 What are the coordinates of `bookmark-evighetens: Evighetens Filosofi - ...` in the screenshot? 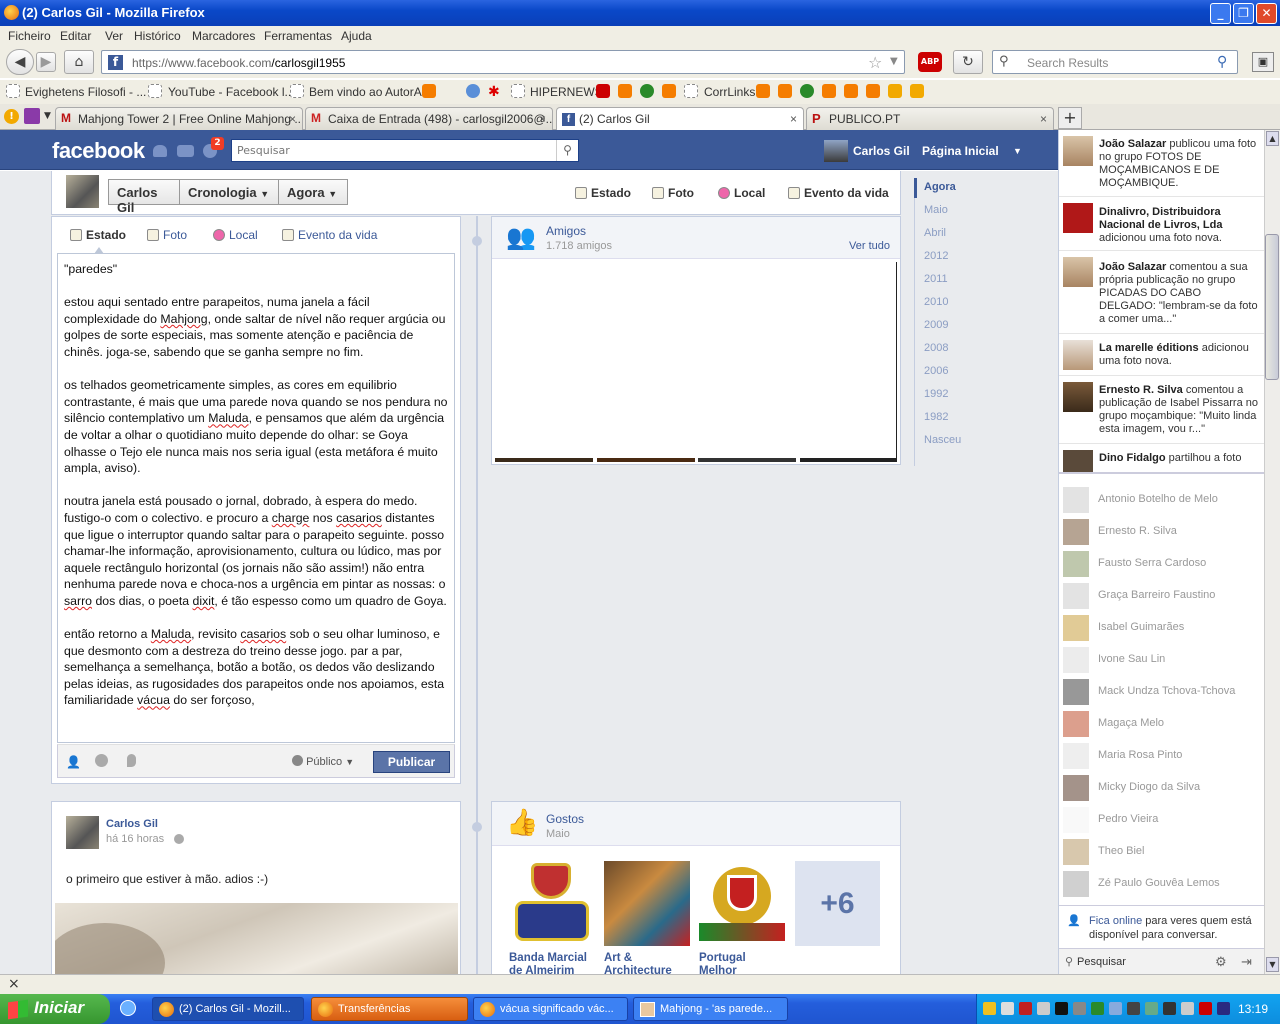 It's located at (85, 92).